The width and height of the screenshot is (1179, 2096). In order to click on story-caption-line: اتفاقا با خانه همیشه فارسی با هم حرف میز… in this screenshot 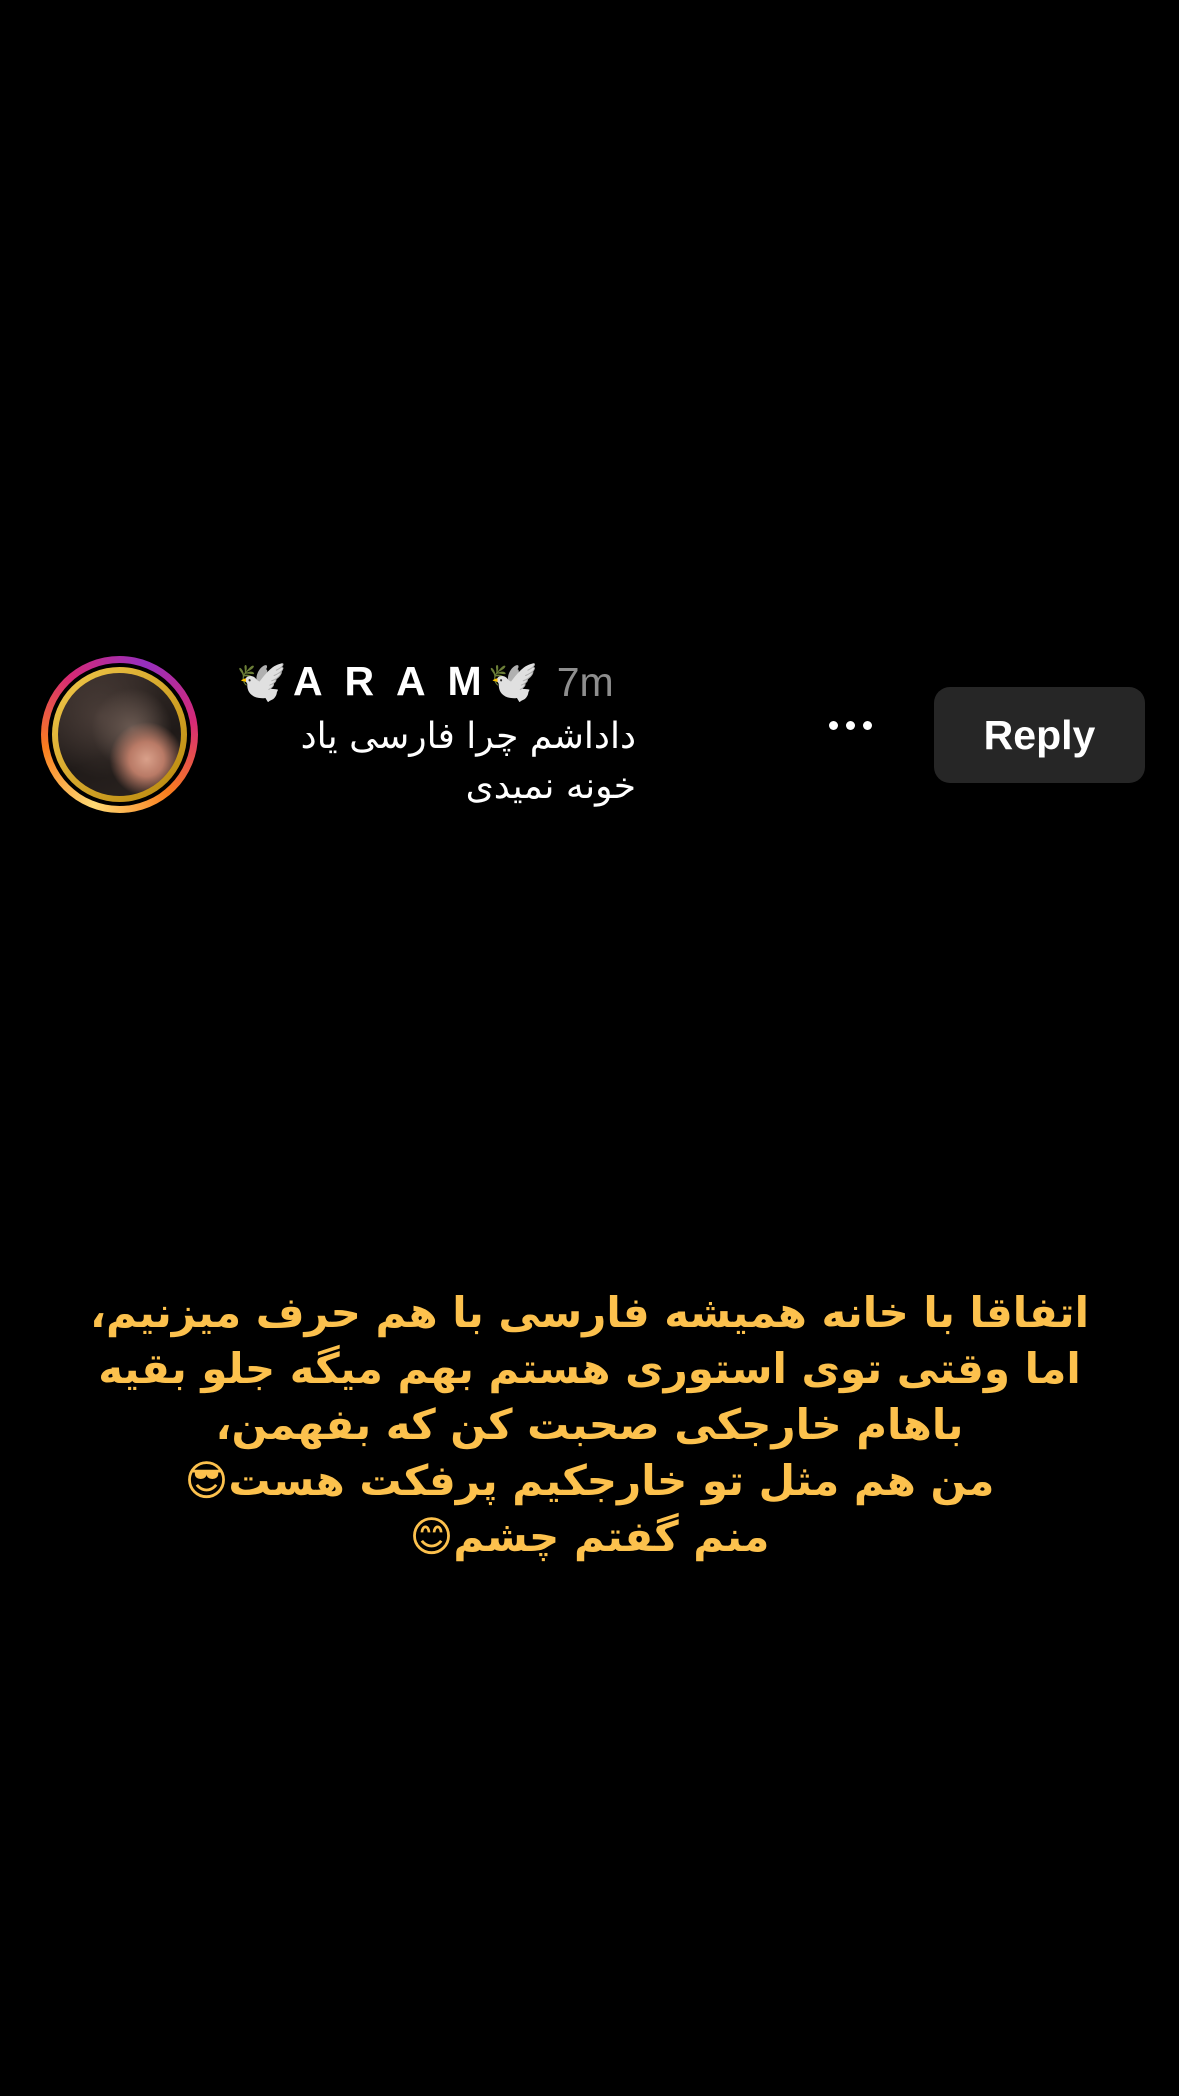, I will do `click(589, 1312)`.